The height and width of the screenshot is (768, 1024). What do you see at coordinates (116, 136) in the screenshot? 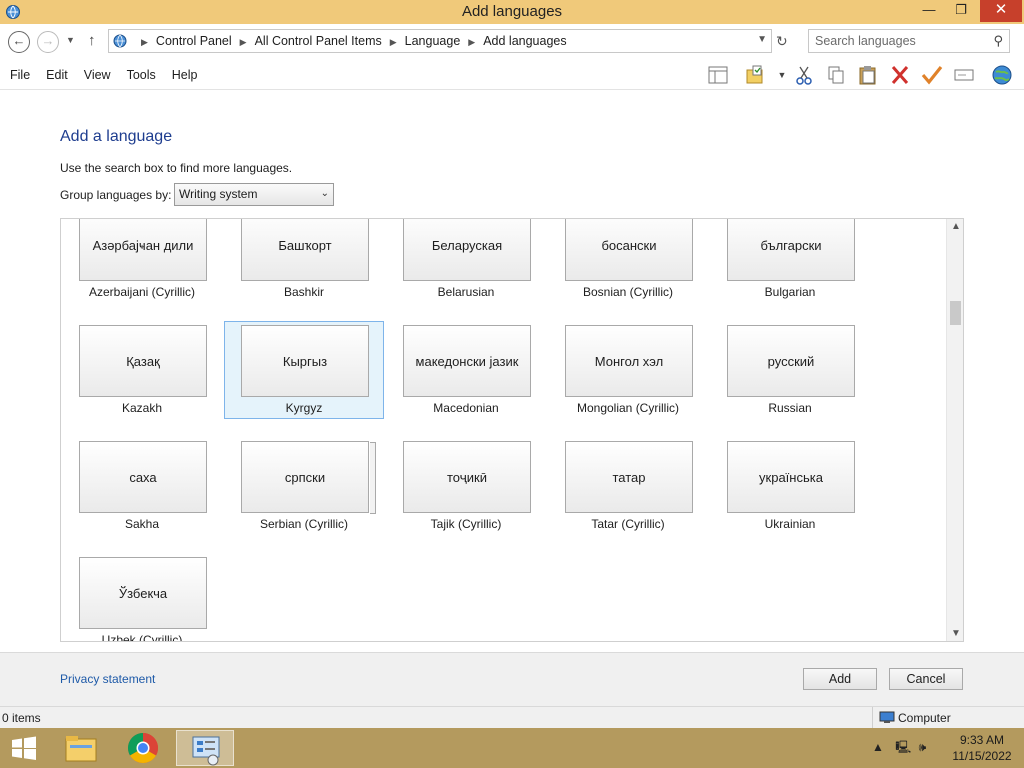
I see `page-title: Add a language` at bounding box center [116, 136].